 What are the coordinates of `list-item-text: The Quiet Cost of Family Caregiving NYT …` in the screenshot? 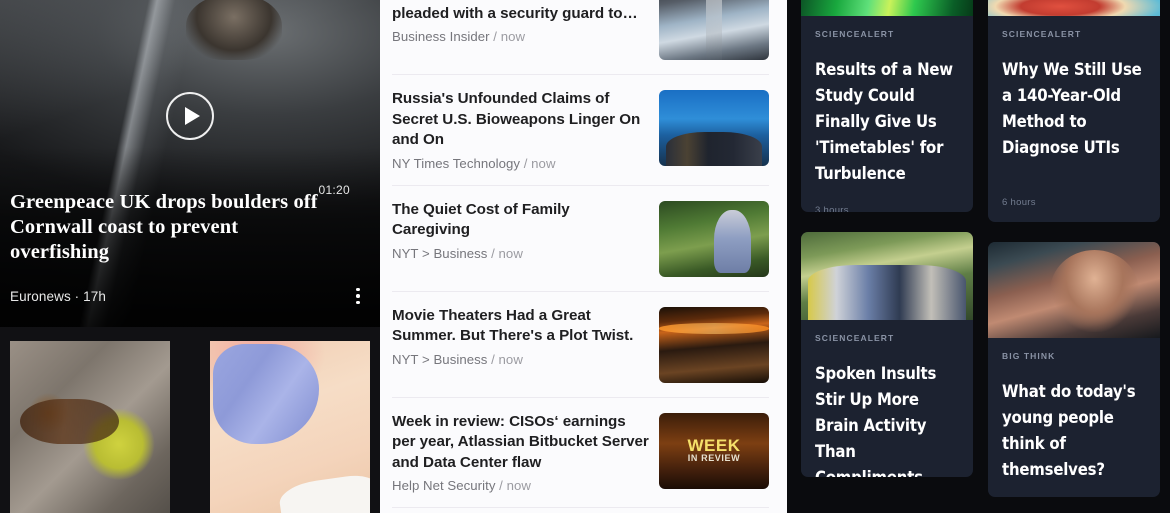 It's located at (520, 230).